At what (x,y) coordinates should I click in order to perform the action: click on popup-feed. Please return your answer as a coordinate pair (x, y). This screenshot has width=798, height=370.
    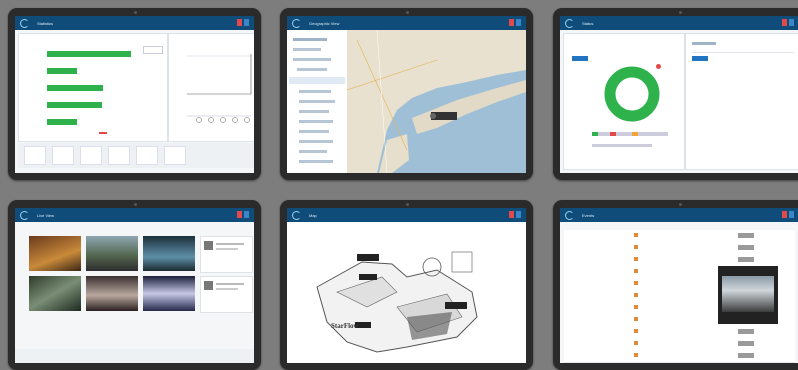
    Looking at the image, I should click on (748, 294).